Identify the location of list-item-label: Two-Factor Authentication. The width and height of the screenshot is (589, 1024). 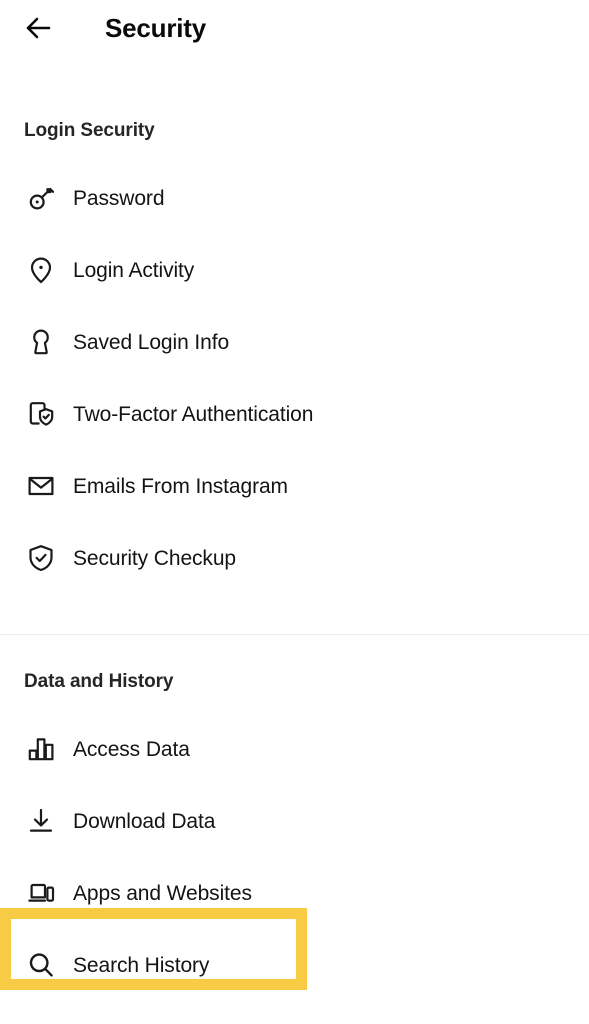
(193, 414).